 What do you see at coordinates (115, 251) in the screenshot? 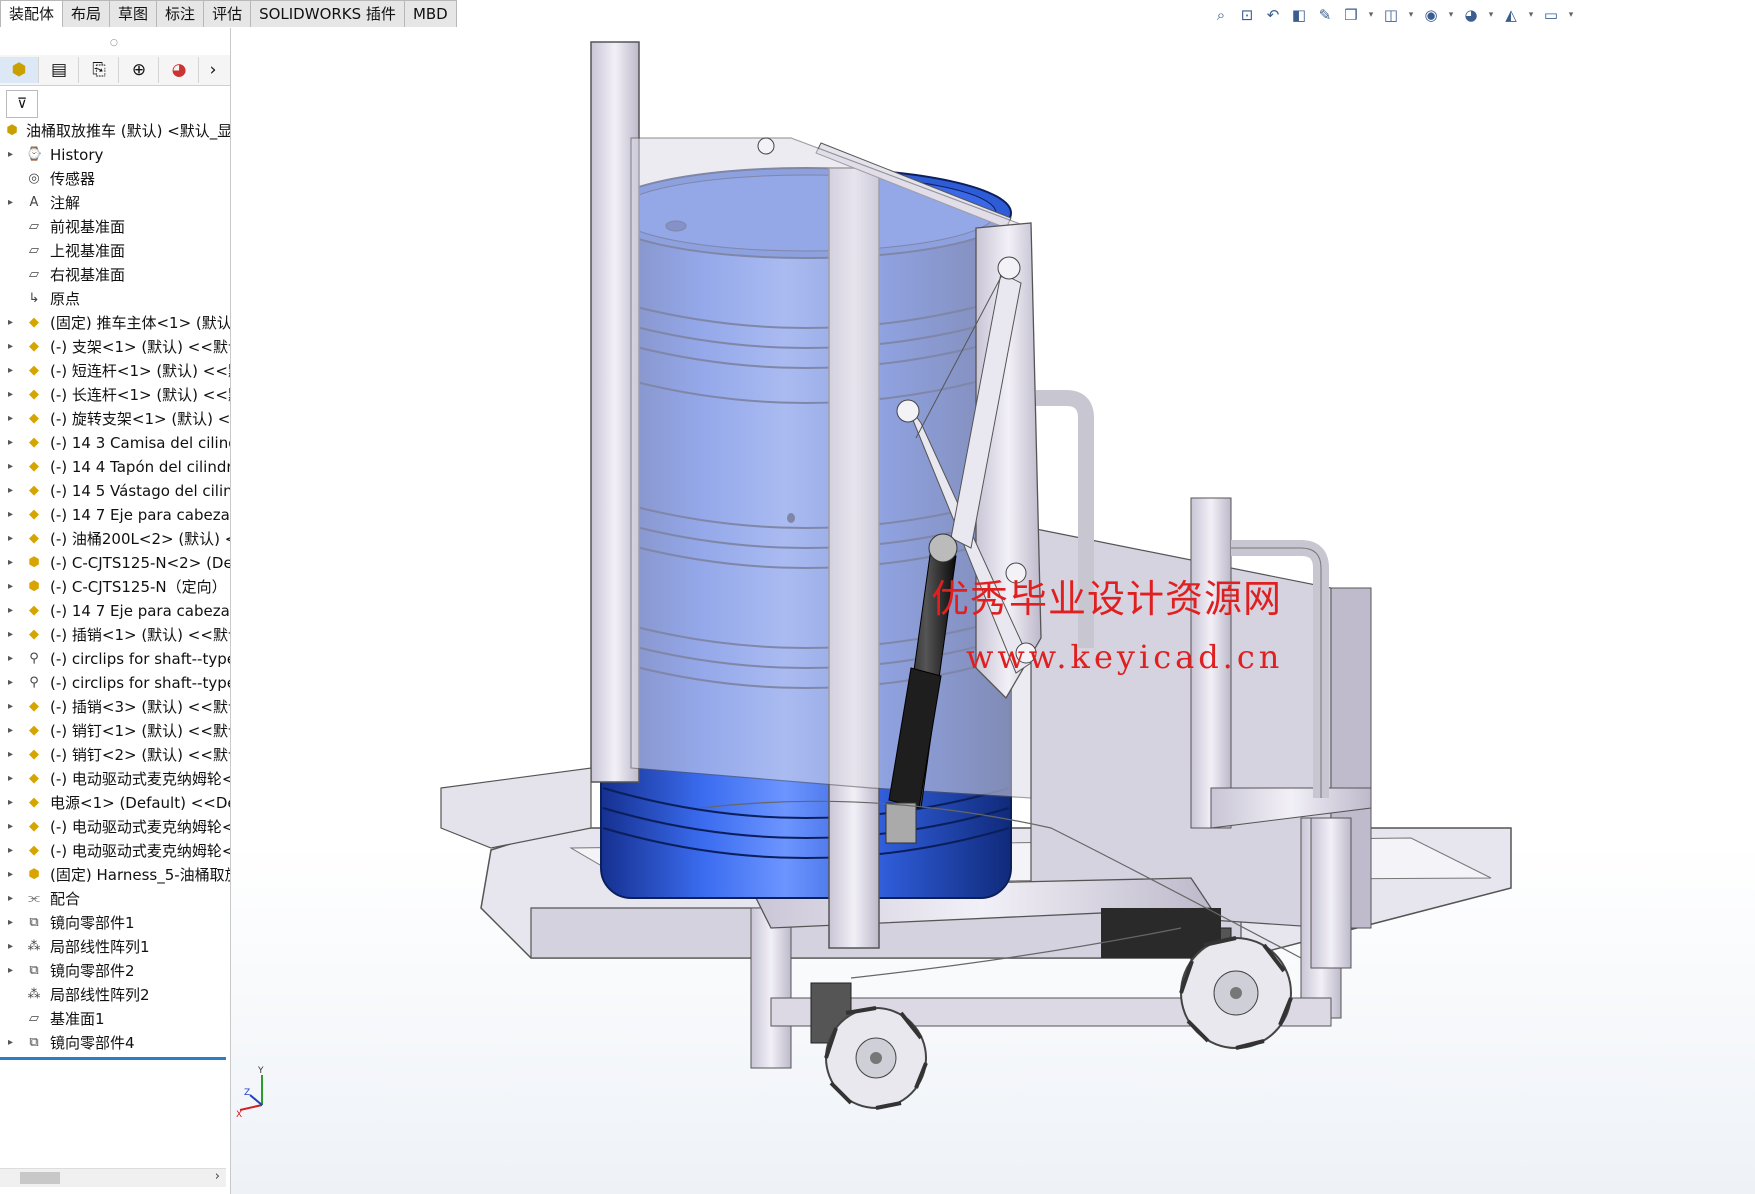
I see `tree-item: ▱ 上视基准面` at bounding box center [115, 251].